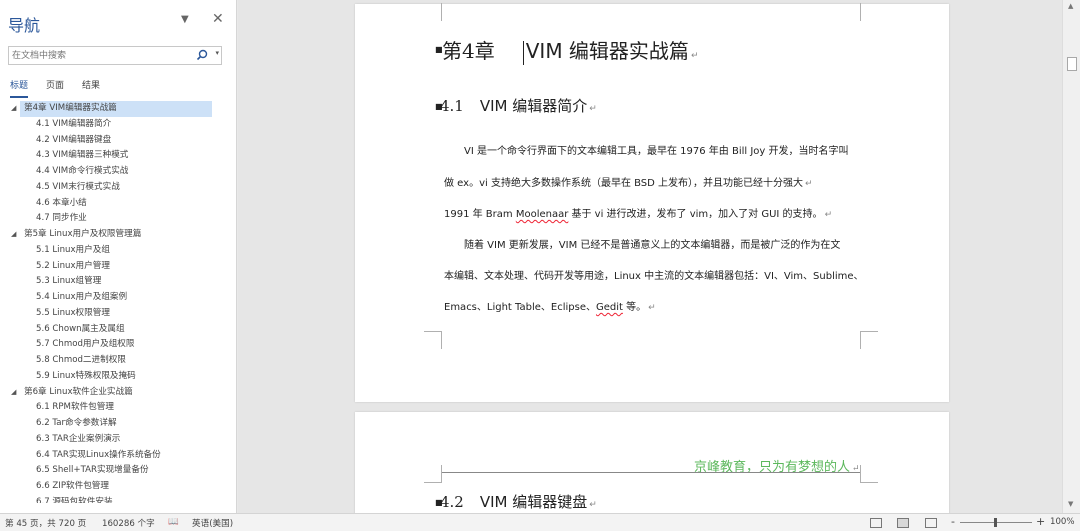  Describe the element at coordinates (1070, 504) in the screenshot. I see `scroll-down-icon: ▼` at that location.